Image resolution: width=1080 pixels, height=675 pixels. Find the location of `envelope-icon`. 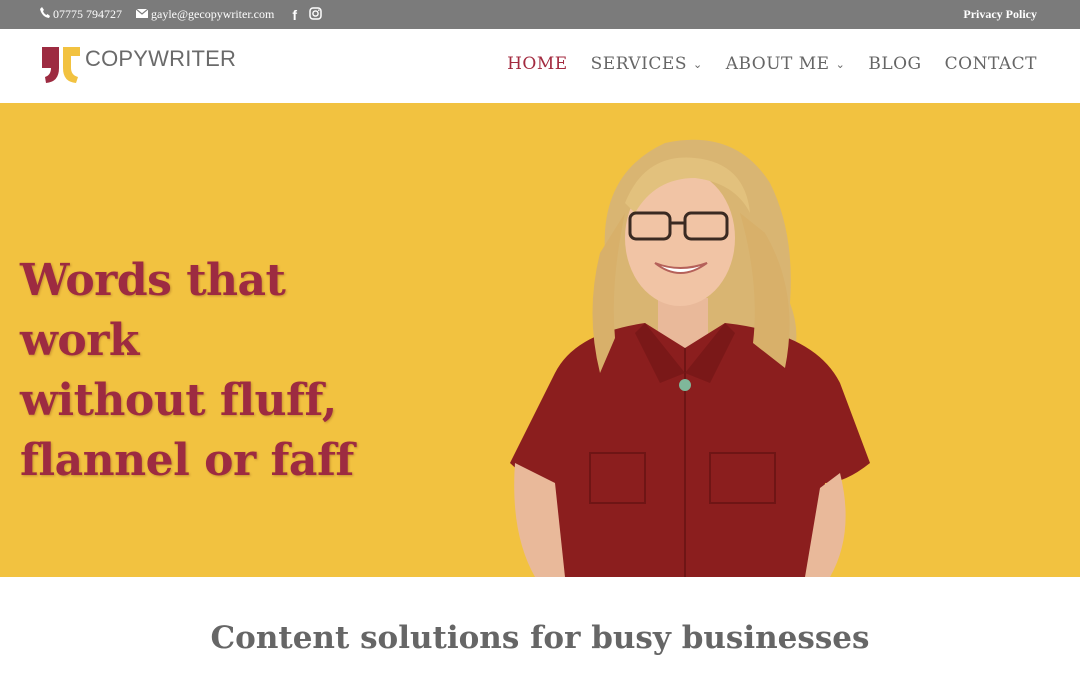

envelope-icon is located at coordinates (142, 14).